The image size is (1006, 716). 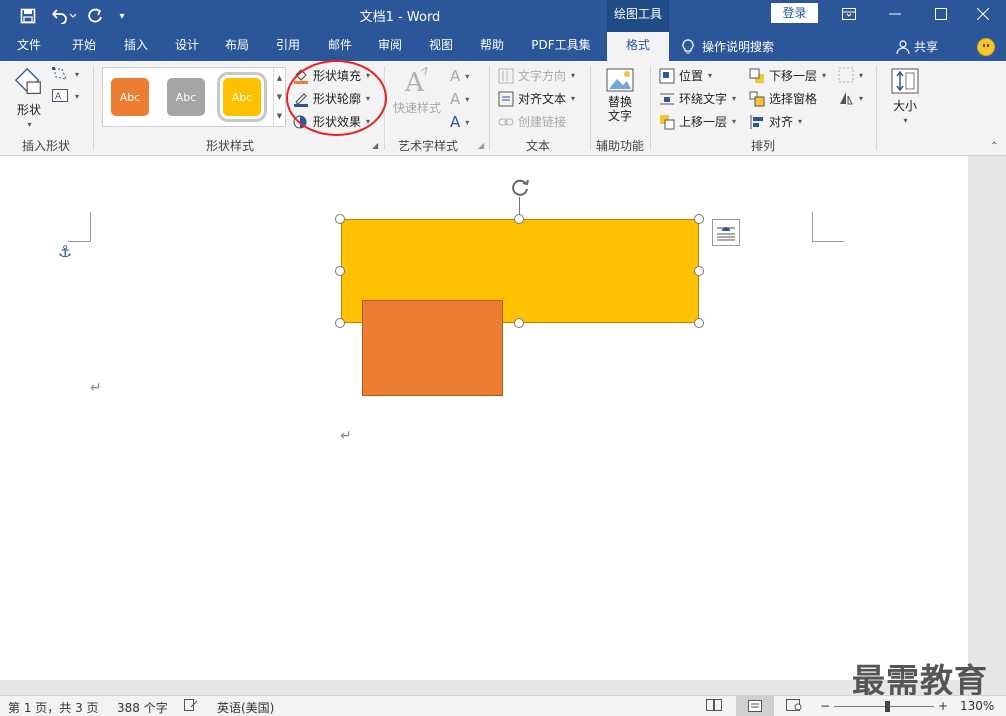 I want to click on bring-forward-button: 上移一层 ▾, so click(x=697, y=121).